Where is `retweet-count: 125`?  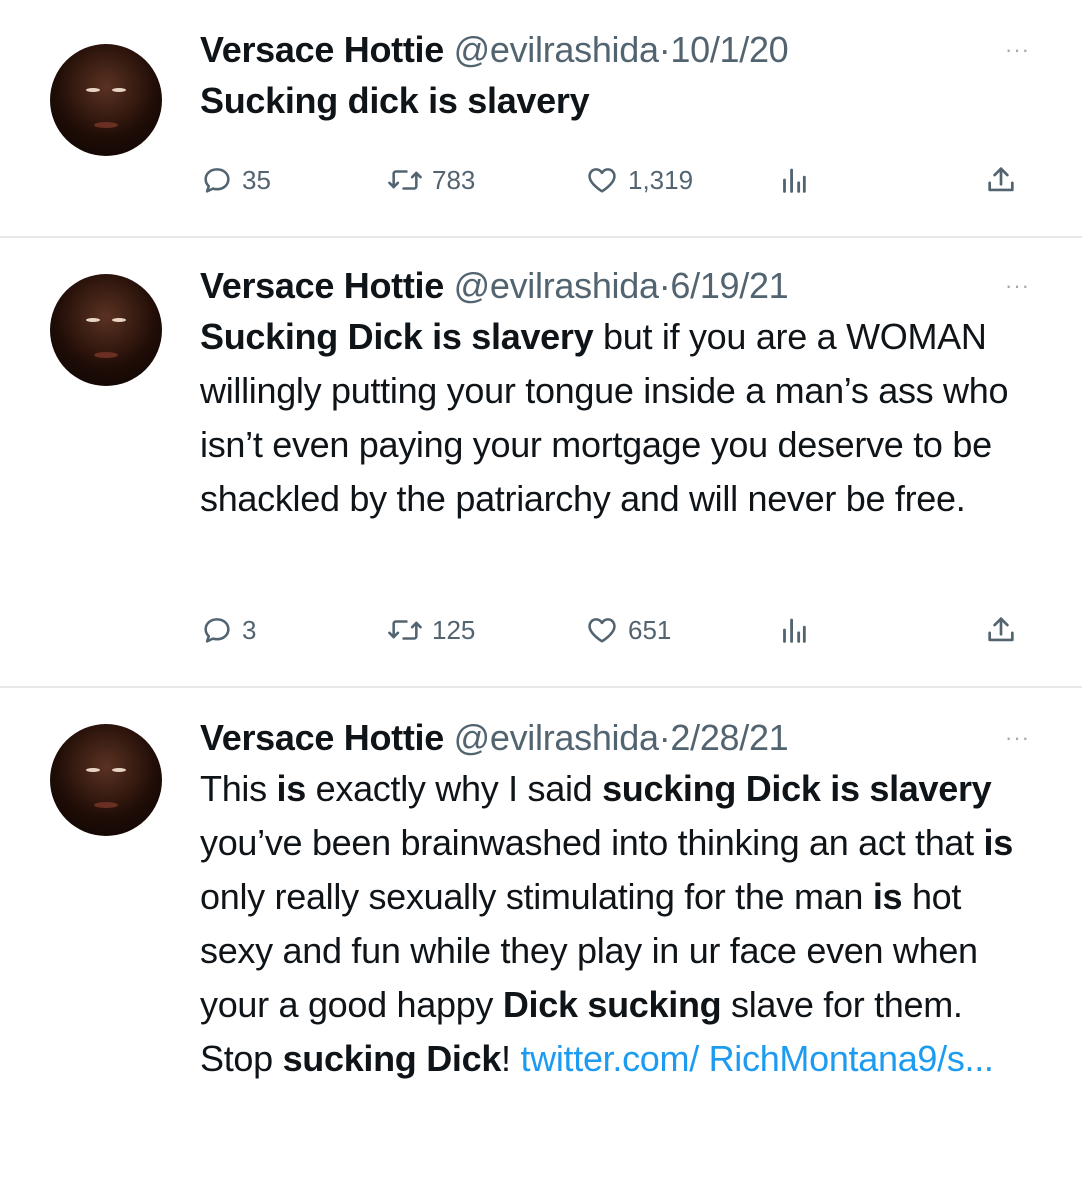
retweet-count: 125 is located at coordinates (454, 629).